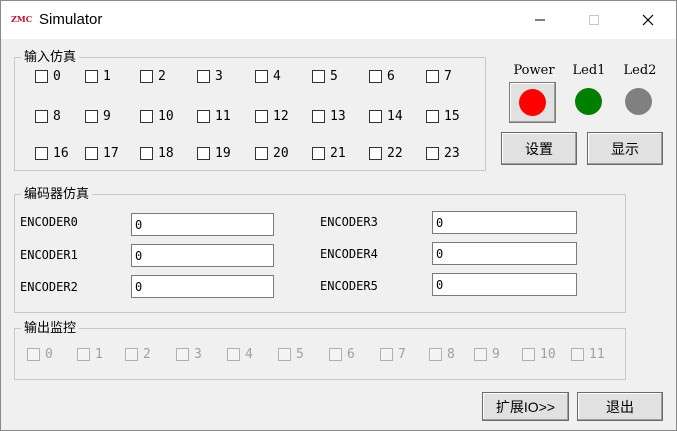 This screenshot has height=431, width=677. Describe the element at coordinates (157, 116) in the screenshot. I see `input-checkbox-10: 10` at that location.